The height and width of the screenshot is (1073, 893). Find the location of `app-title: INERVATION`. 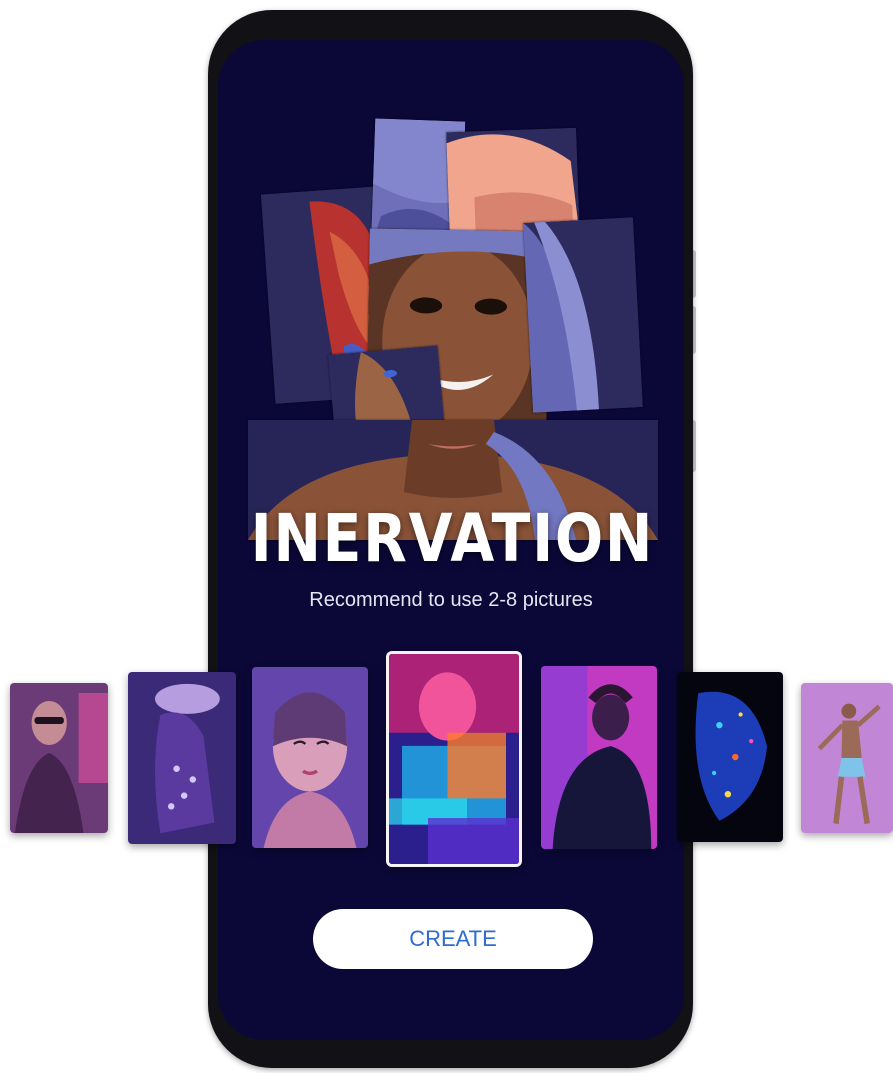

app-title: INERVATION is located at coordinates (452, 538).